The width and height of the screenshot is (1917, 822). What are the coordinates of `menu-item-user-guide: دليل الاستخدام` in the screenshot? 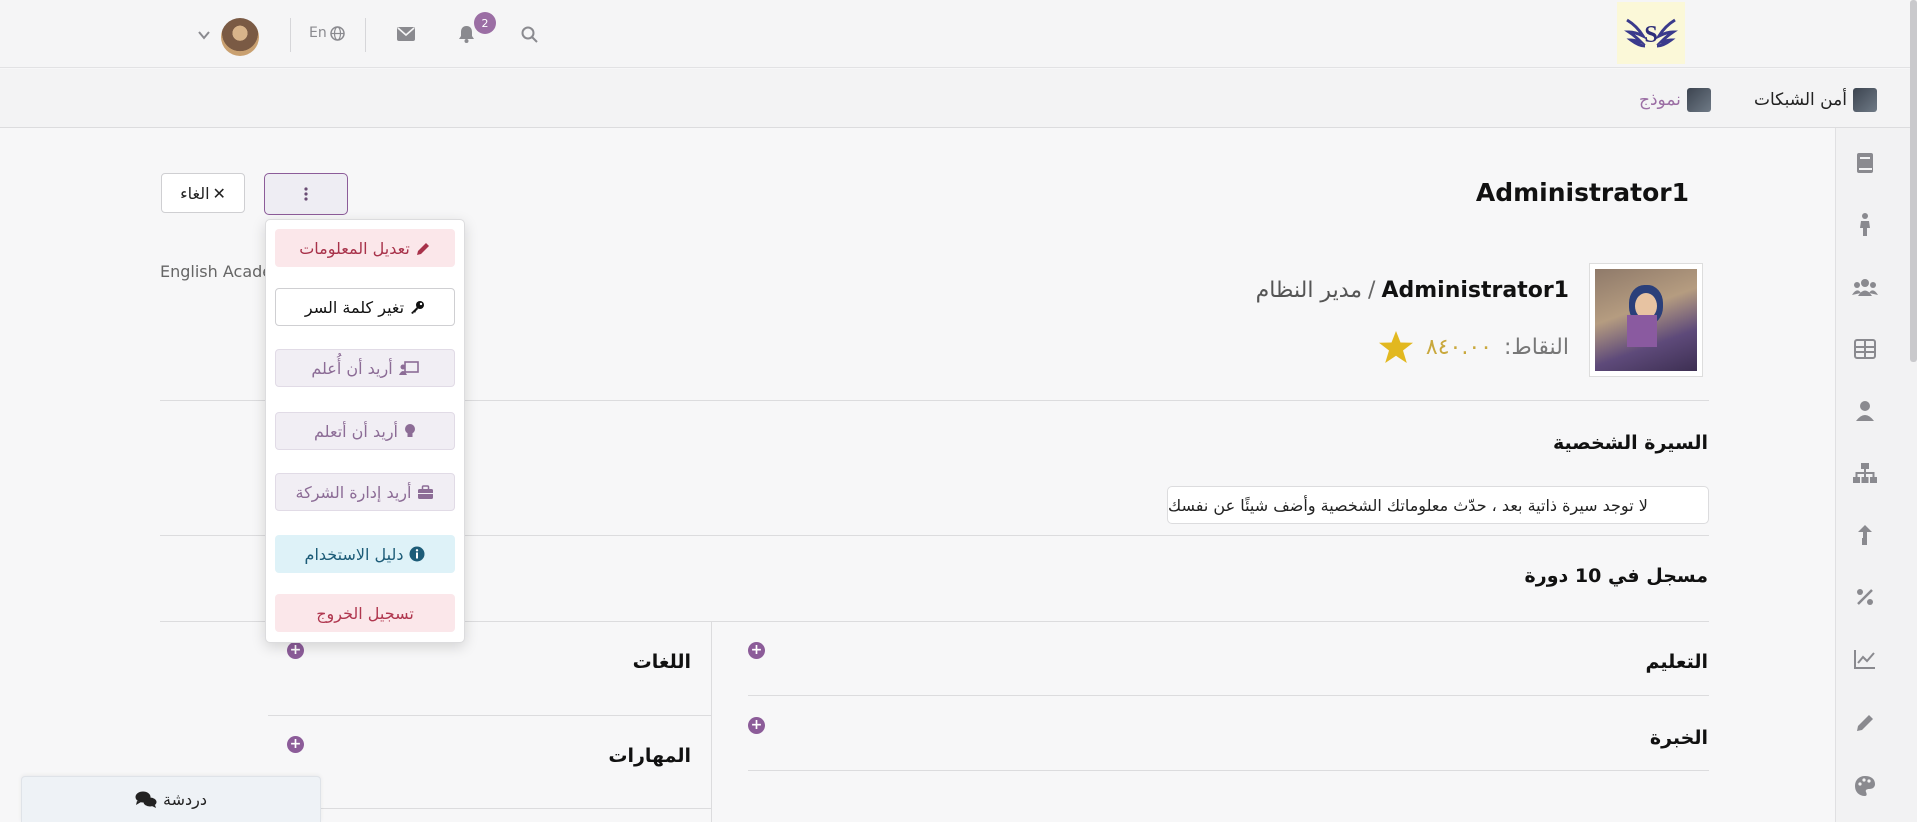 It's located at (365, 554).